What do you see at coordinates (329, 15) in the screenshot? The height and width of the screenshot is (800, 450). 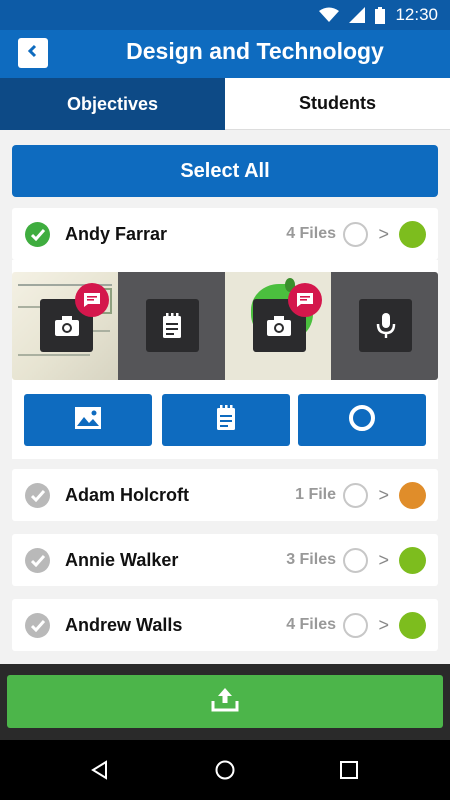 I see `wifi-icon` at bounding box center [329, 15].